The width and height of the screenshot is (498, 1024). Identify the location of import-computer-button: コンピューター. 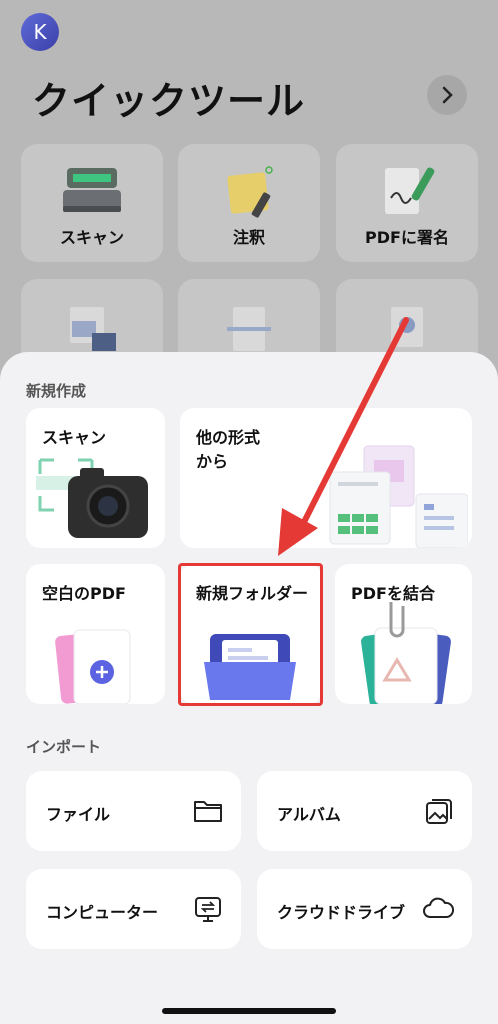
(133, 909).